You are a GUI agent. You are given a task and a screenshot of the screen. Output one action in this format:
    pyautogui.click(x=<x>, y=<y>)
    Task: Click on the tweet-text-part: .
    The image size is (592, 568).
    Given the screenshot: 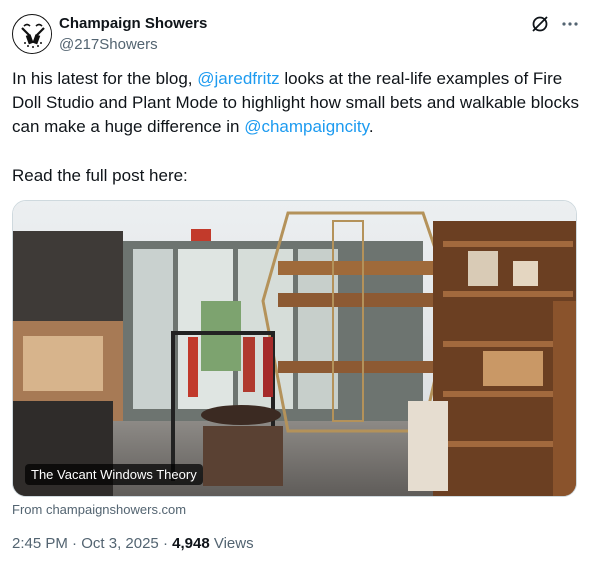 What is the action you would take?
    pyautogui.click(x=371, y=126)
    